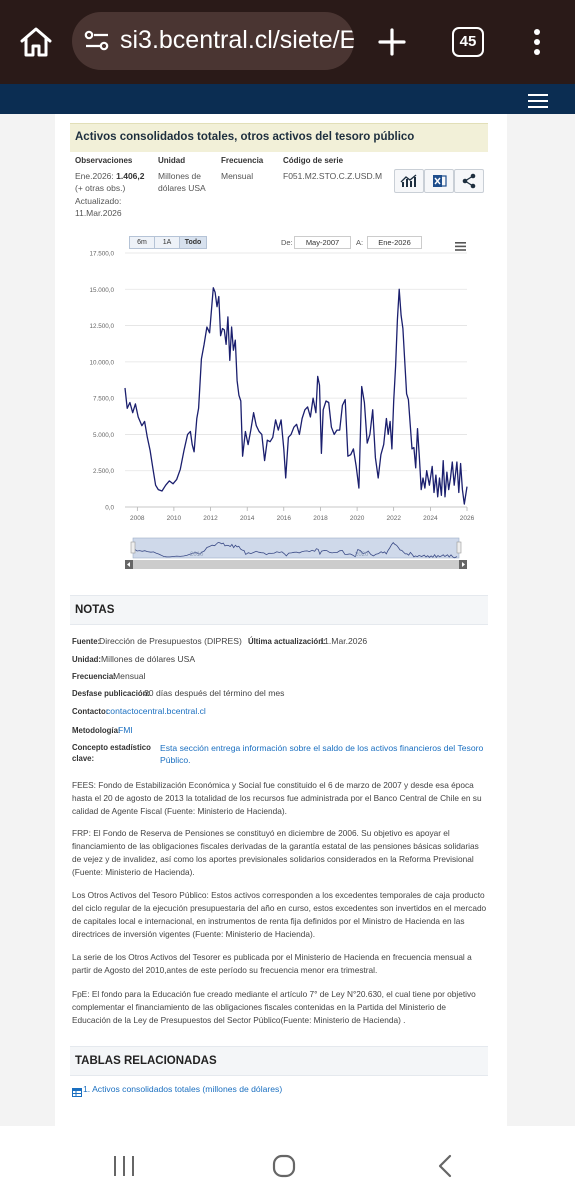 The width and height of the screenshot is (575, 1200). Describe the element at coordinates (333, 176) in the screenshot. I see `codigo-value: F051.M2.STO.C.Z.USD.M` at that location.